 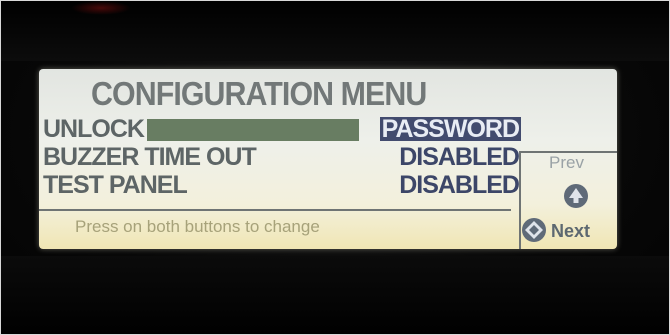 I want to click on hint-divider, so click(x=275, y=210).